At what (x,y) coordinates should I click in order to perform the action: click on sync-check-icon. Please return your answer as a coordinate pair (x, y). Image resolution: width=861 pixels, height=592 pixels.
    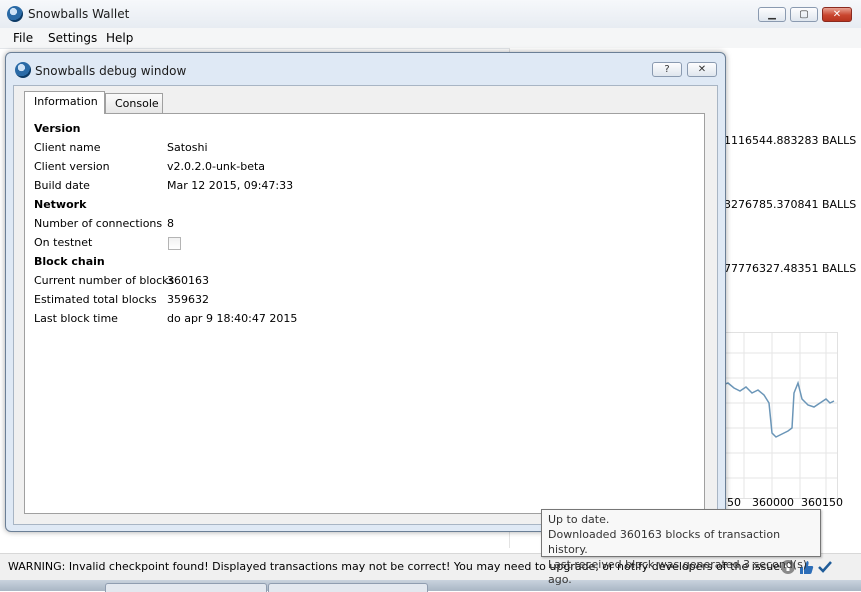
    Looking at the image, I should click on (825, 567).